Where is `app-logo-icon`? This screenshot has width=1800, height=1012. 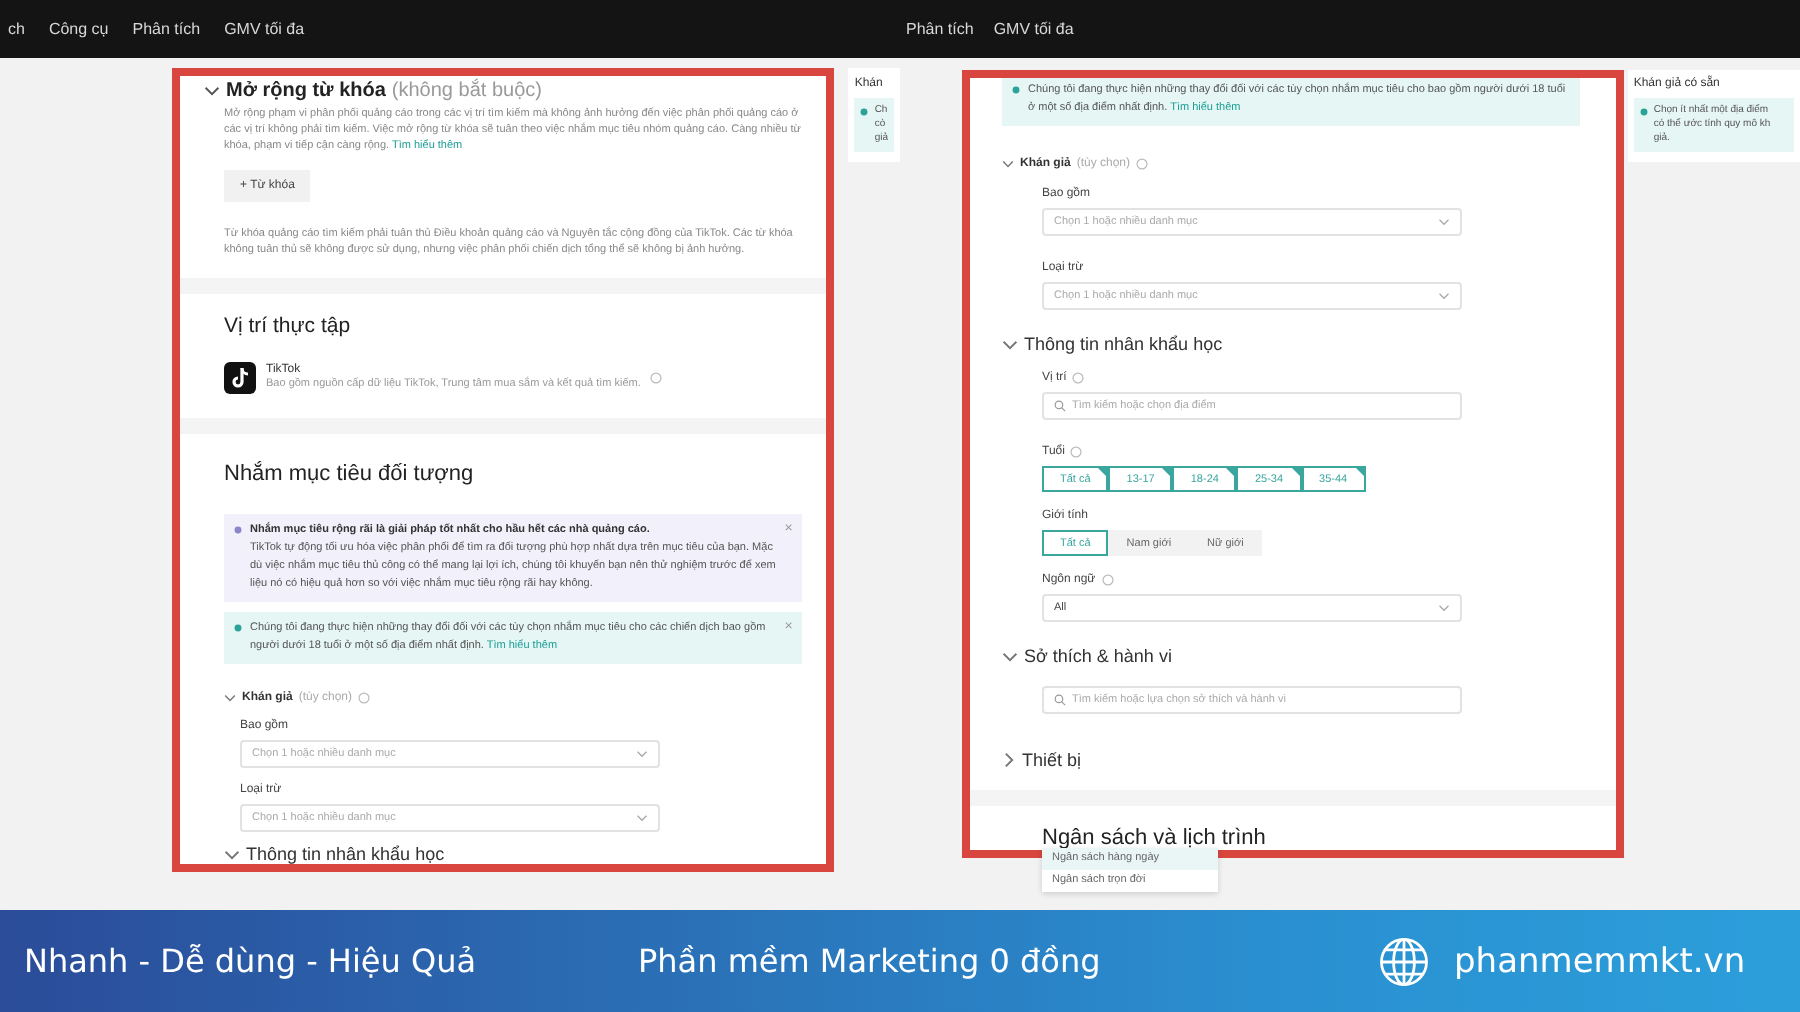
app-logo-icon is located at coordinates (240, 378).